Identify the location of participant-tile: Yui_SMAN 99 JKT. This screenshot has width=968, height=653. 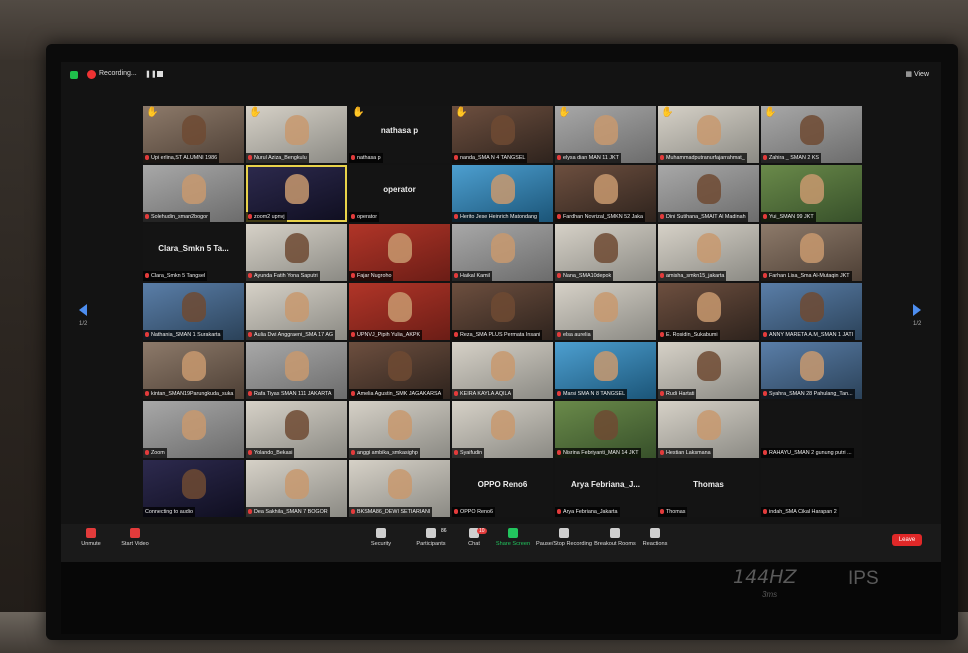
(811, 193).